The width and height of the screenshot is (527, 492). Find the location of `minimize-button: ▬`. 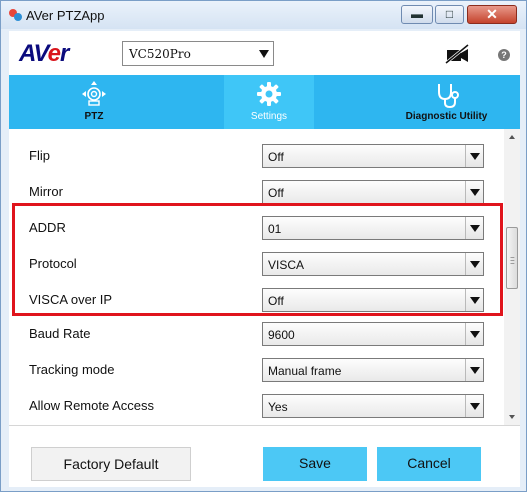

minimize-button: ▬ is located at coordinates (417, 14).